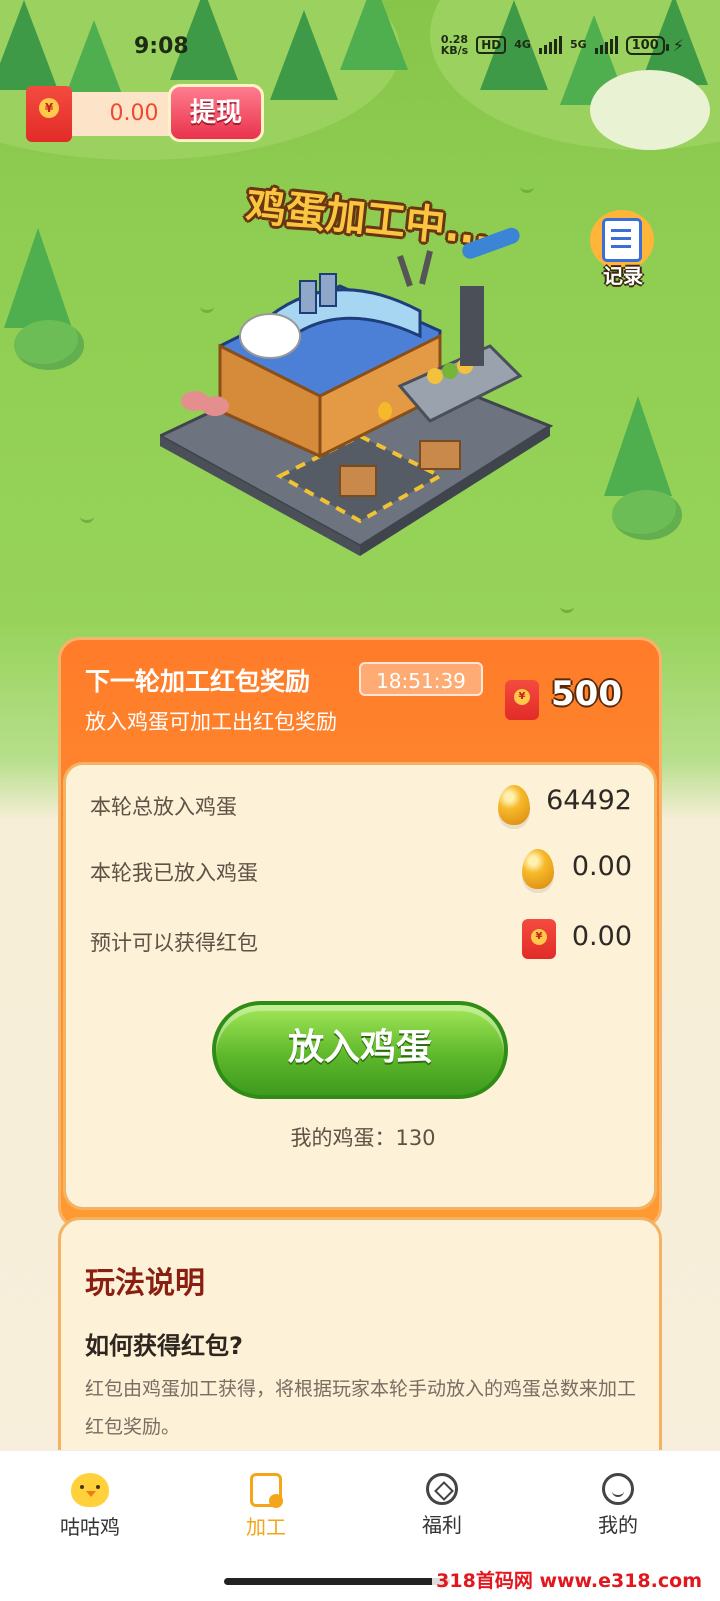  I want to click on nav-label: 福利, so click(442, 1525).